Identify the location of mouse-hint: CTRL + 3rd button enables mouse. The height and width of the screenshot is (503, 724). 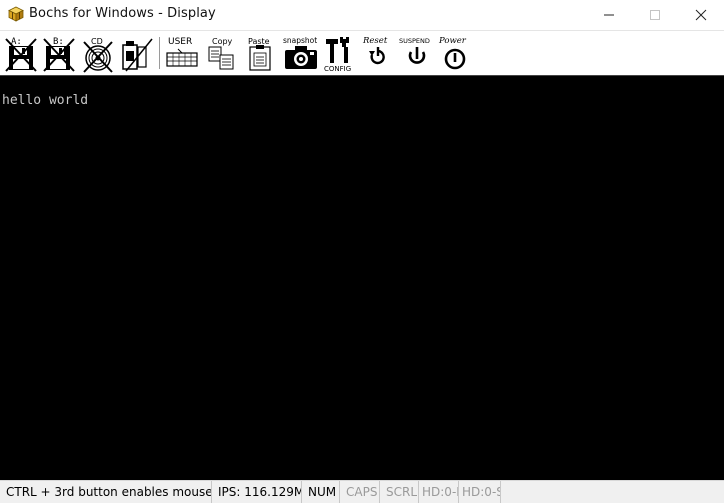
(106, 492).